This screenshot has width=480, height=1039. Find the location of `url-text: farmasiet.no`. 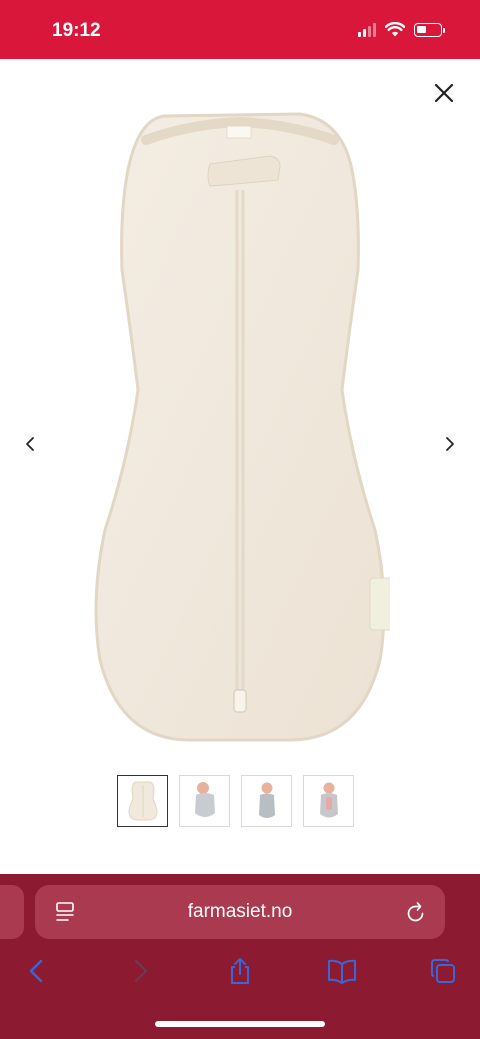

url-text: farmasiet.no is located at coordinates (240, 911).